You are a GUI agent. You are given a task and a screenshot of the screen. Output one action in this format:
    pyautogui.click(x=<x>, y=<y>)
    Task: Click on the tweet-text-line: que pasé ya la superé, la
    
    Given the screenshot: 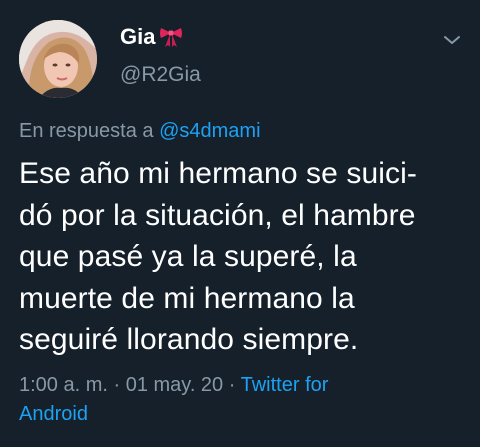 What is the action you would take?
    pyautogui.click(x=188, y=256)
    